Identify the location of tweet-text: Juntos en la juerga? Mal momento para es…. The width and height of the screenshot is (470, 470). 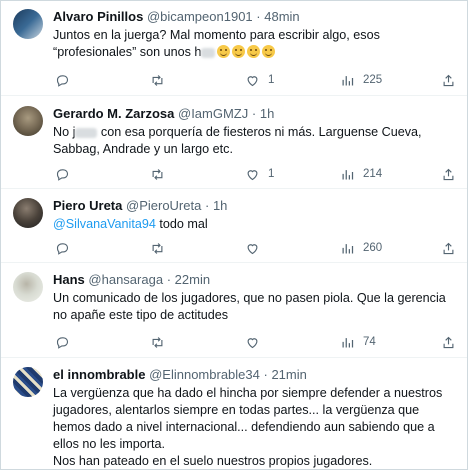
(255, 44).